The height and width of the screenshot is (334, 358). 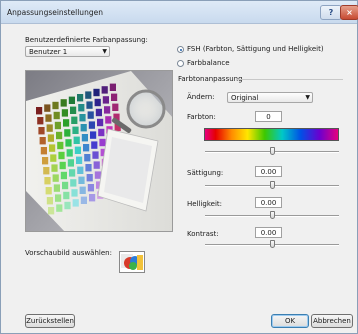 What do you see at coordinates (270, 97) in the screenshot?
I see `change-select: Original ▼` at bounding box center [270, 97].